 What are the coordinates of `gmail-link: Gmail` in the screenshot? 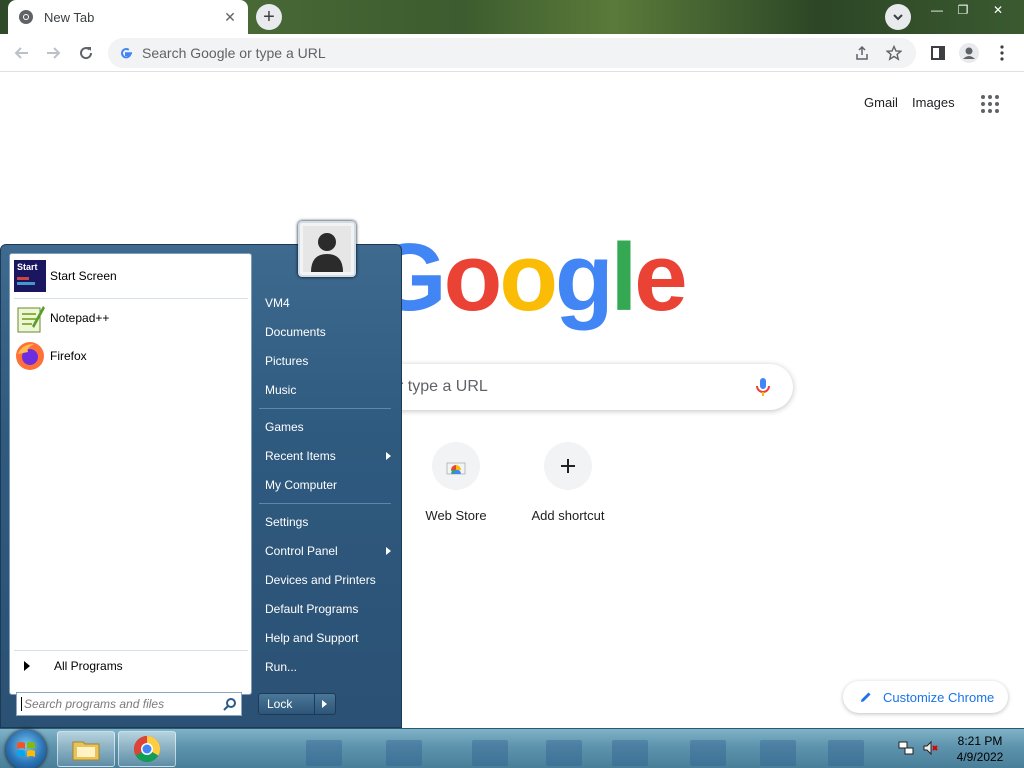 It's located at (881, 102).